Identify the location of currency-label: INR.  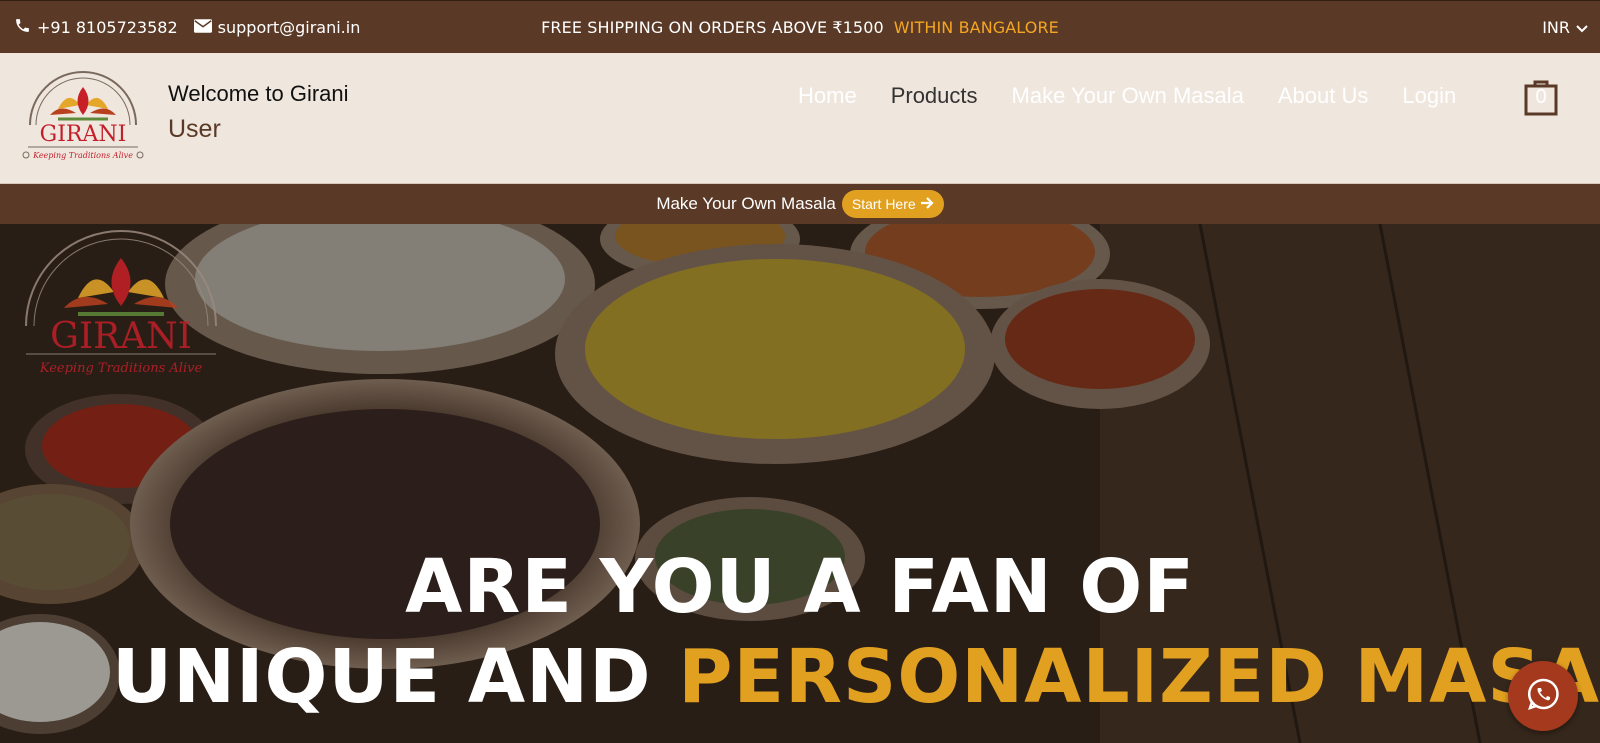
(1556, 27).